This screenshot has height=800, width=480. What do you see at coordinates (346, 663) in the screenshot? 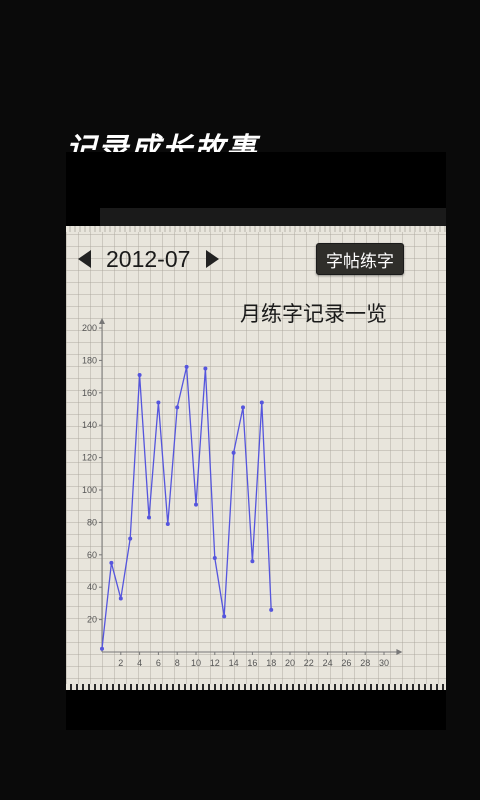
I see `x-tick-label: 26` at bounding box center [346, 663].